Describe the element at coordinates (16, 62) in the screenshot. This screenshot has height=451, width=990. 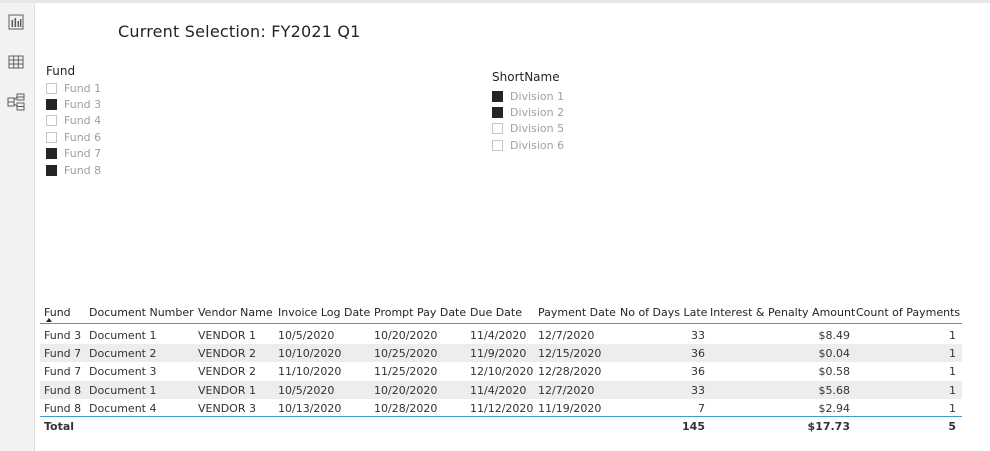
I see `data-view-icon` at that location.